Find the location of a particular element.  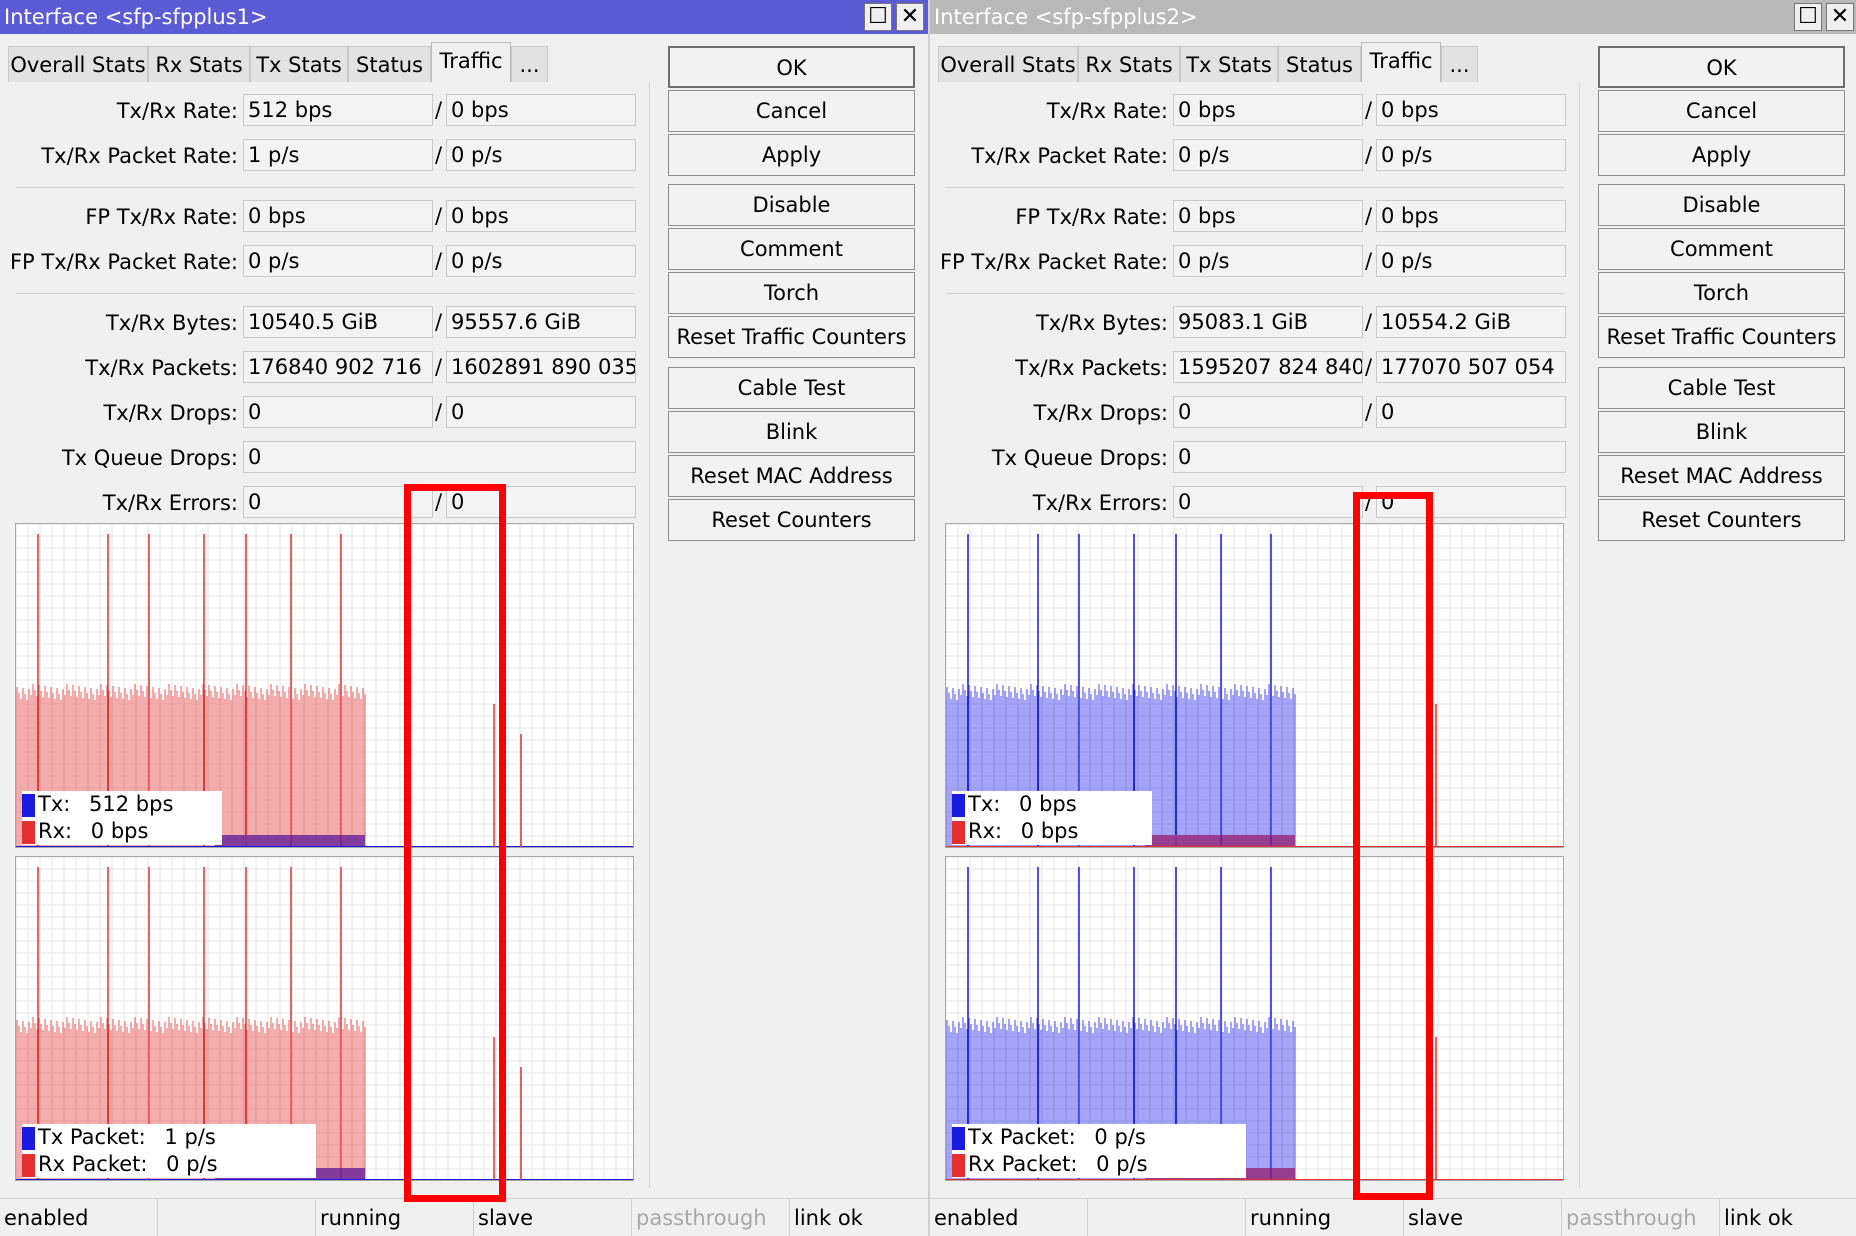

tx-bytes-field: 10540.5 GiB is located at coordinates (338, 322).